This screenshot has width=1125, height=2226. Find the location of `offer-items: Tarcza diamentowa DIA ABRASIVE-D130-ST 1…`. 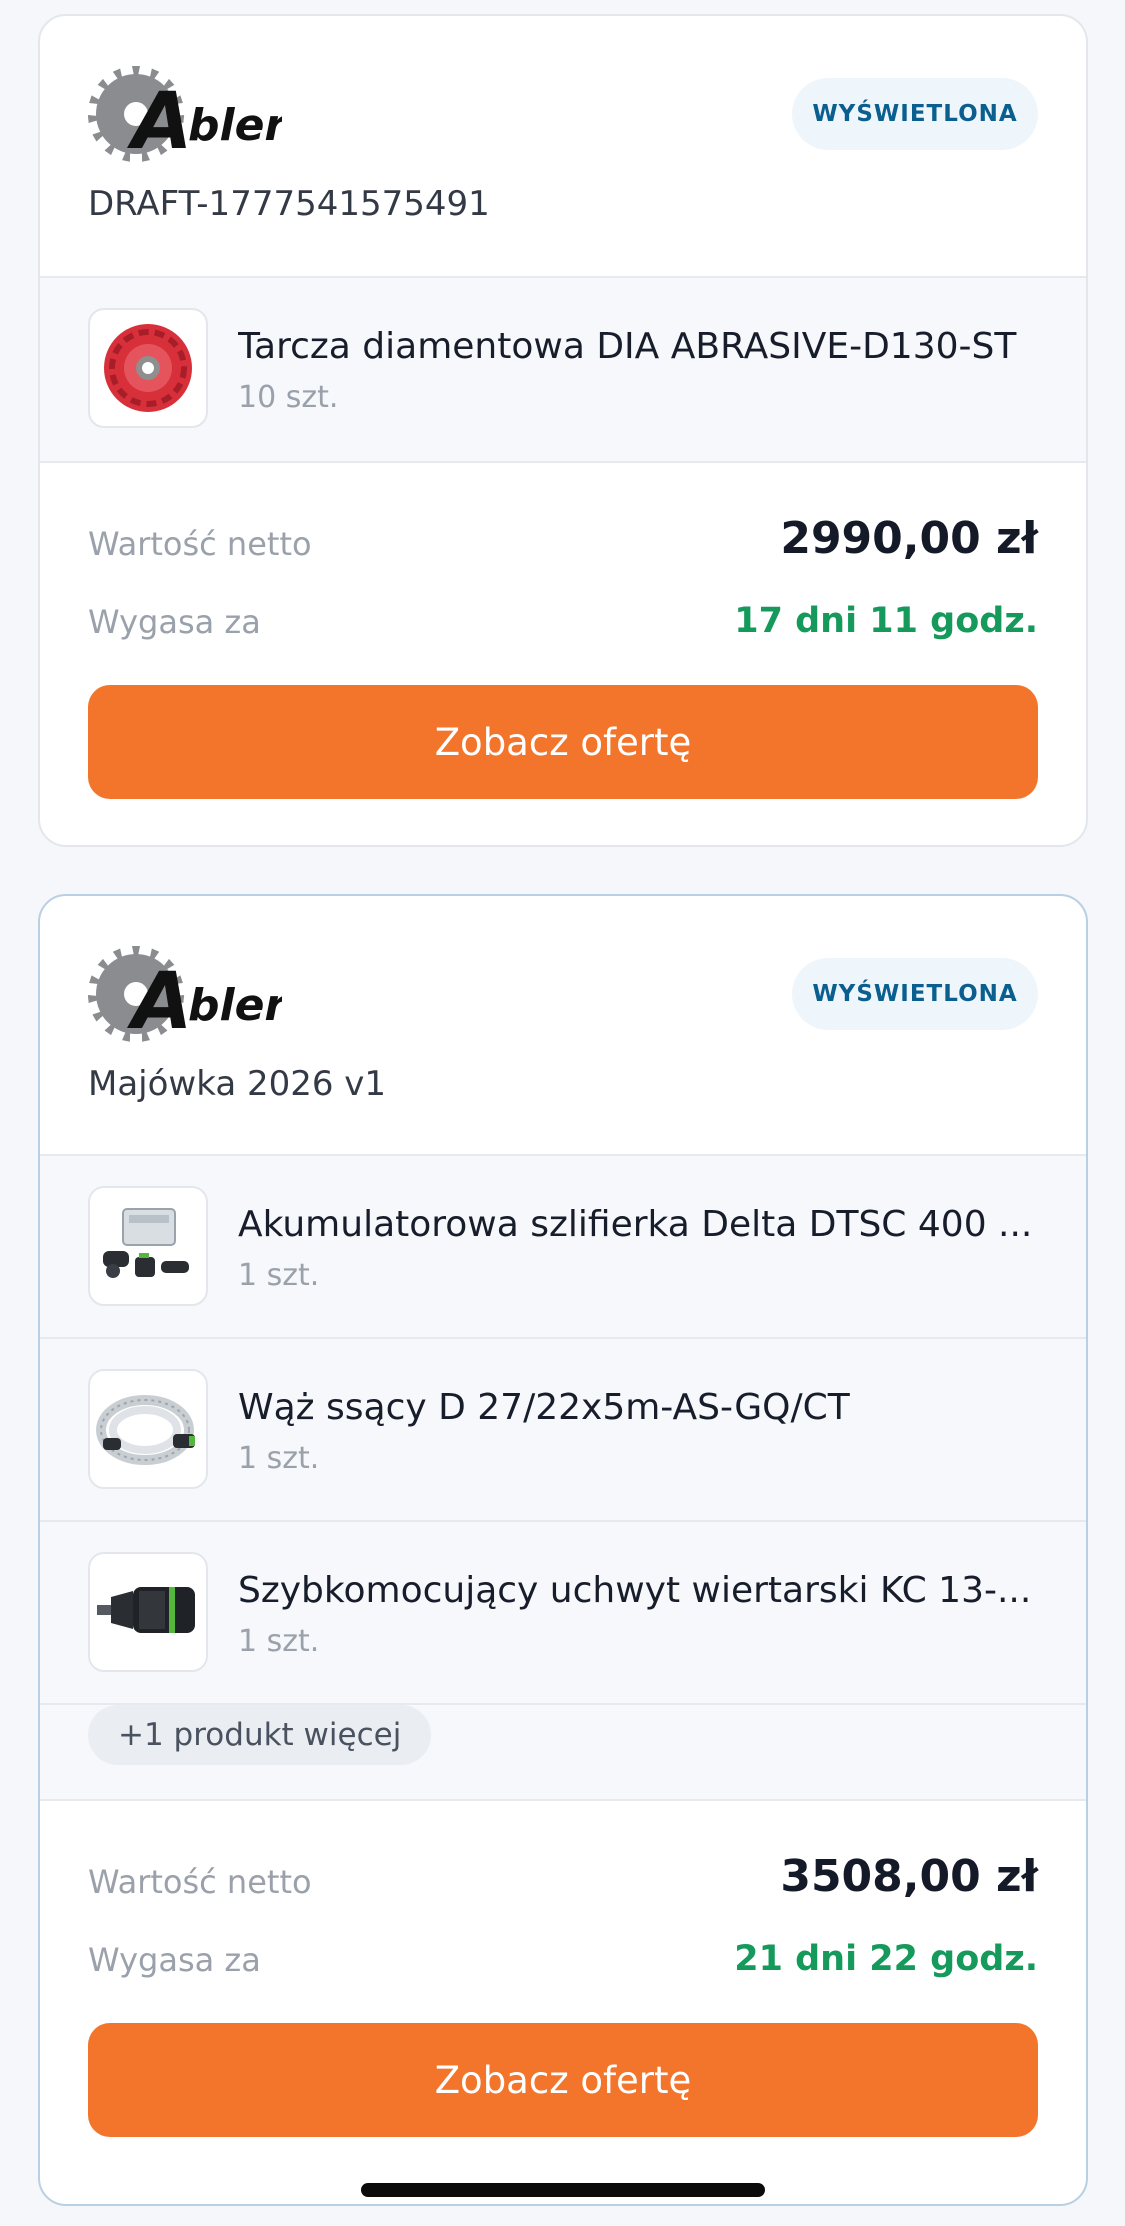

offer-items: Tarcza diamentowa DIA ABRASIVE-D130-ST 1… is located at coordinates (563, 370).